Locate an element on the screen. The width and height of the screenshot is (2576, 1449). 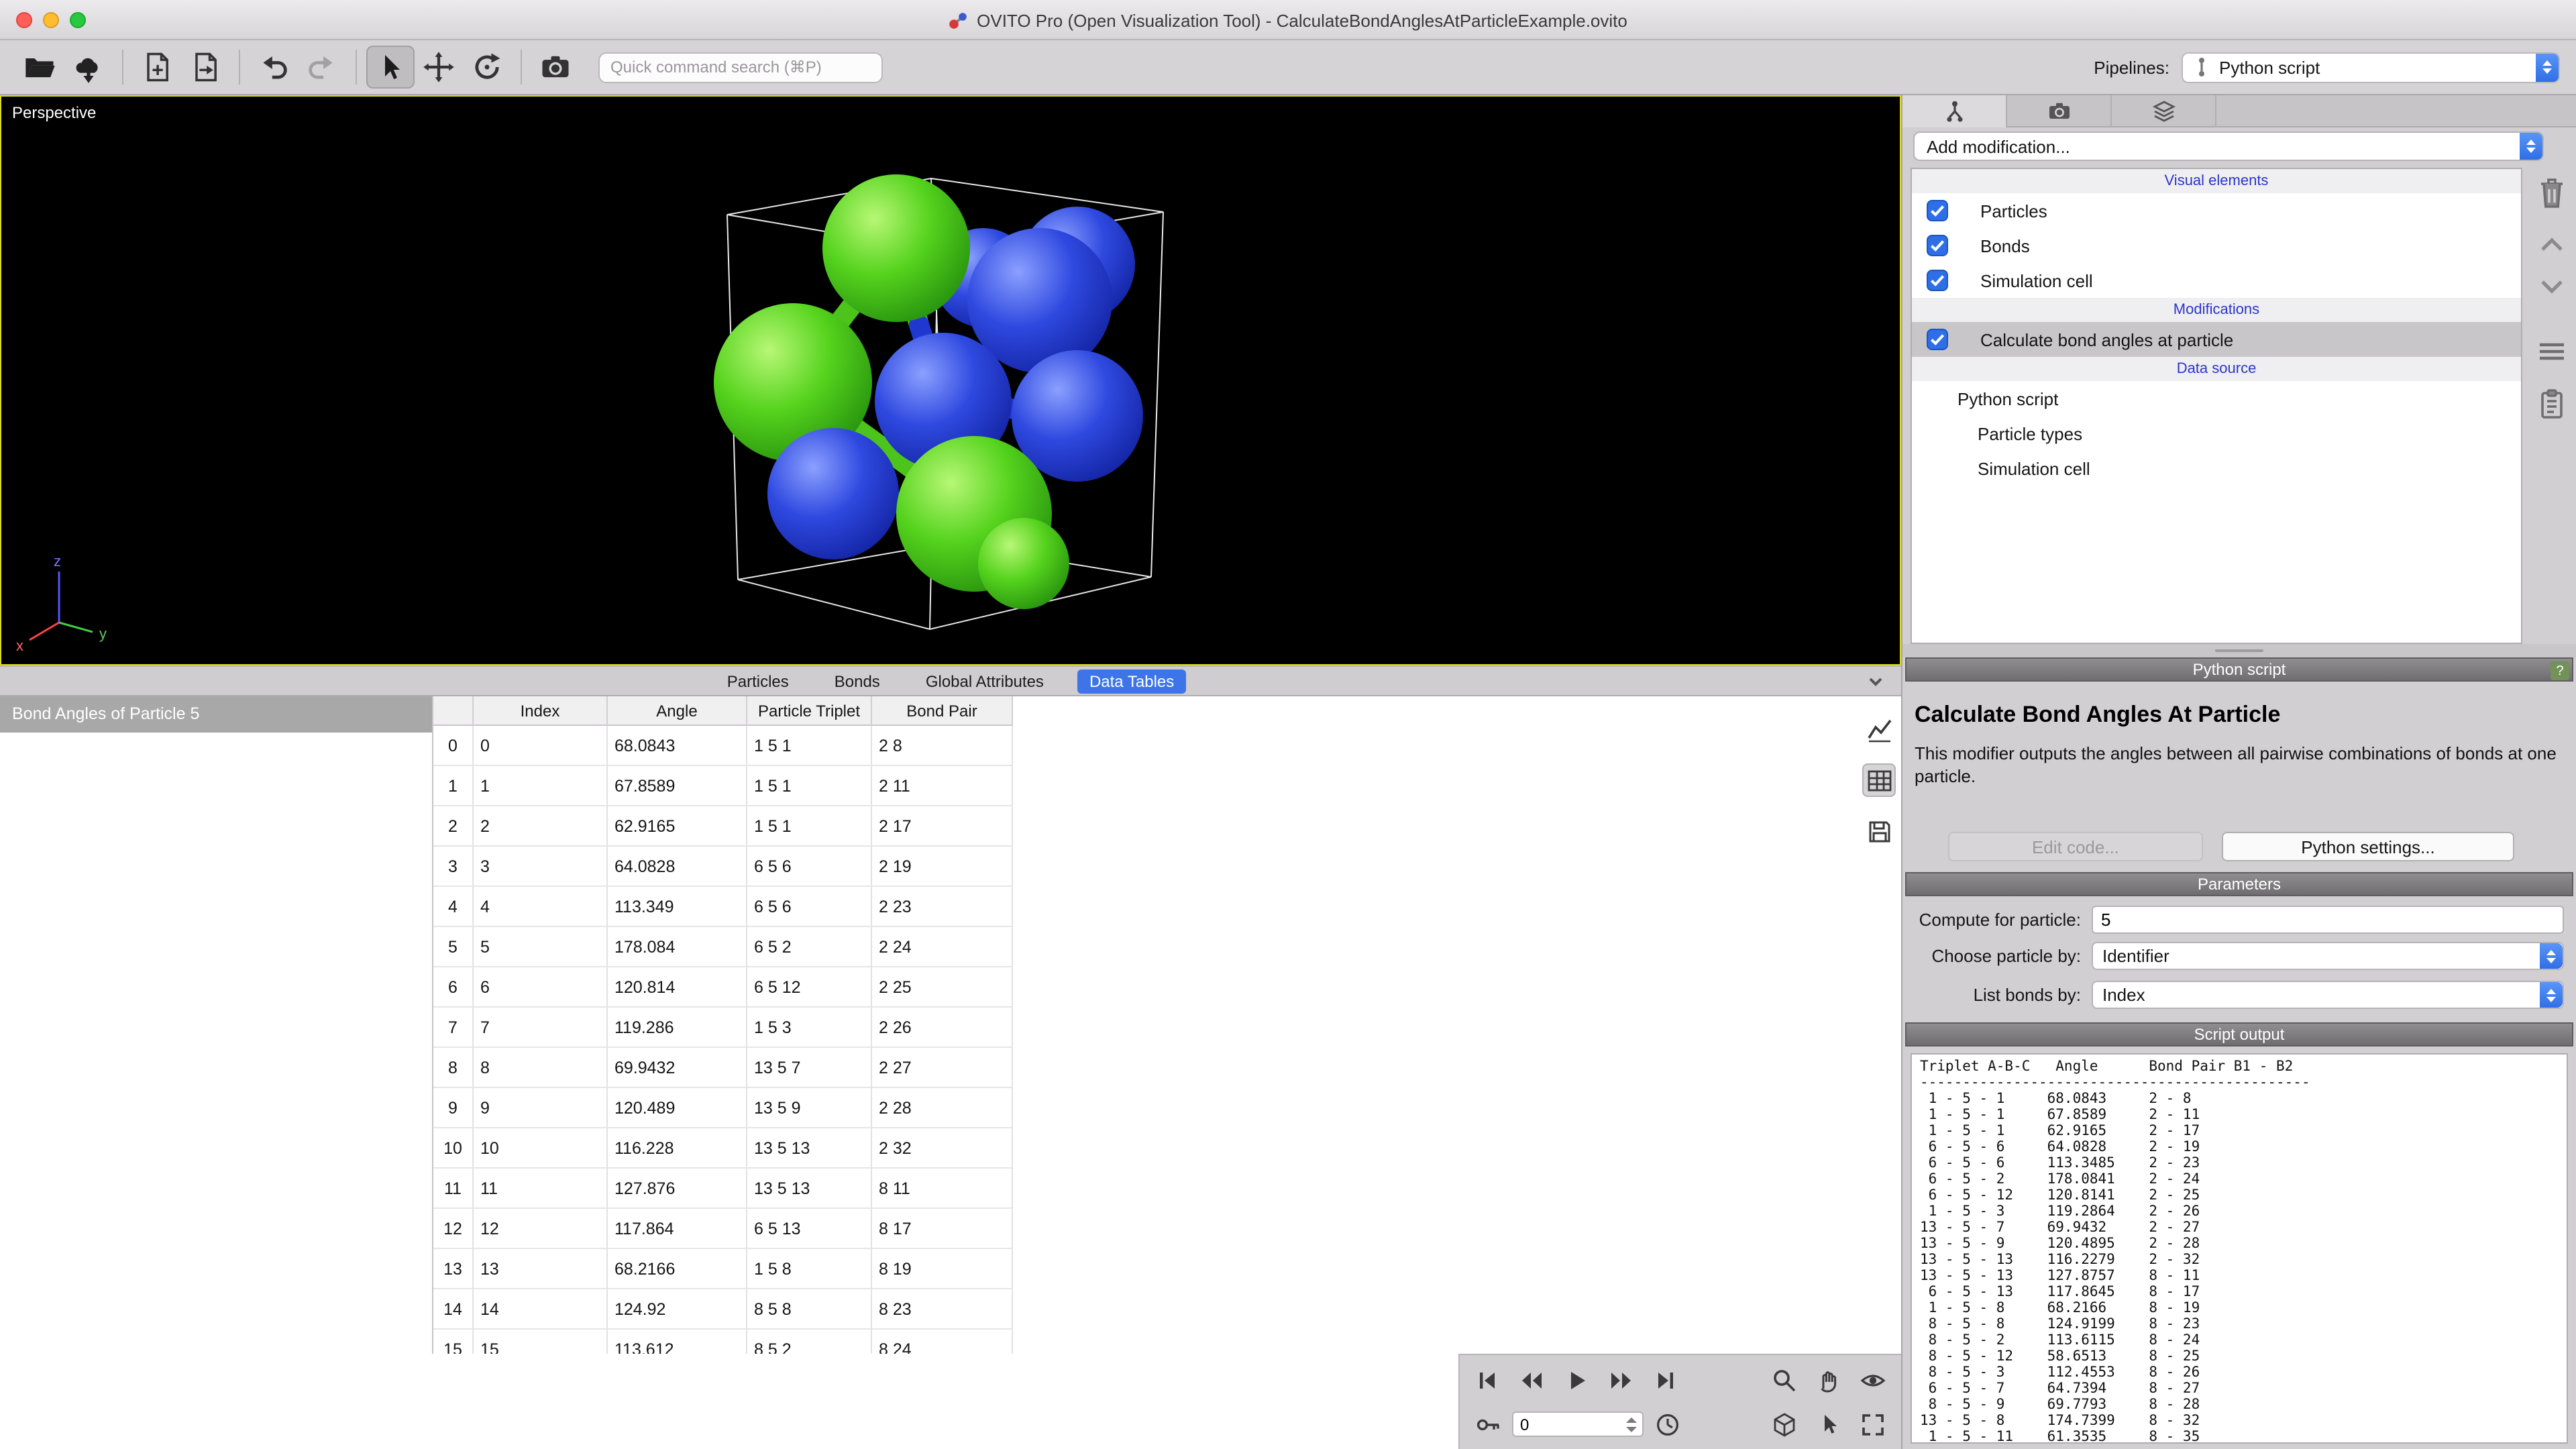
new-pipeline-button is located at coordinates (157, 67).